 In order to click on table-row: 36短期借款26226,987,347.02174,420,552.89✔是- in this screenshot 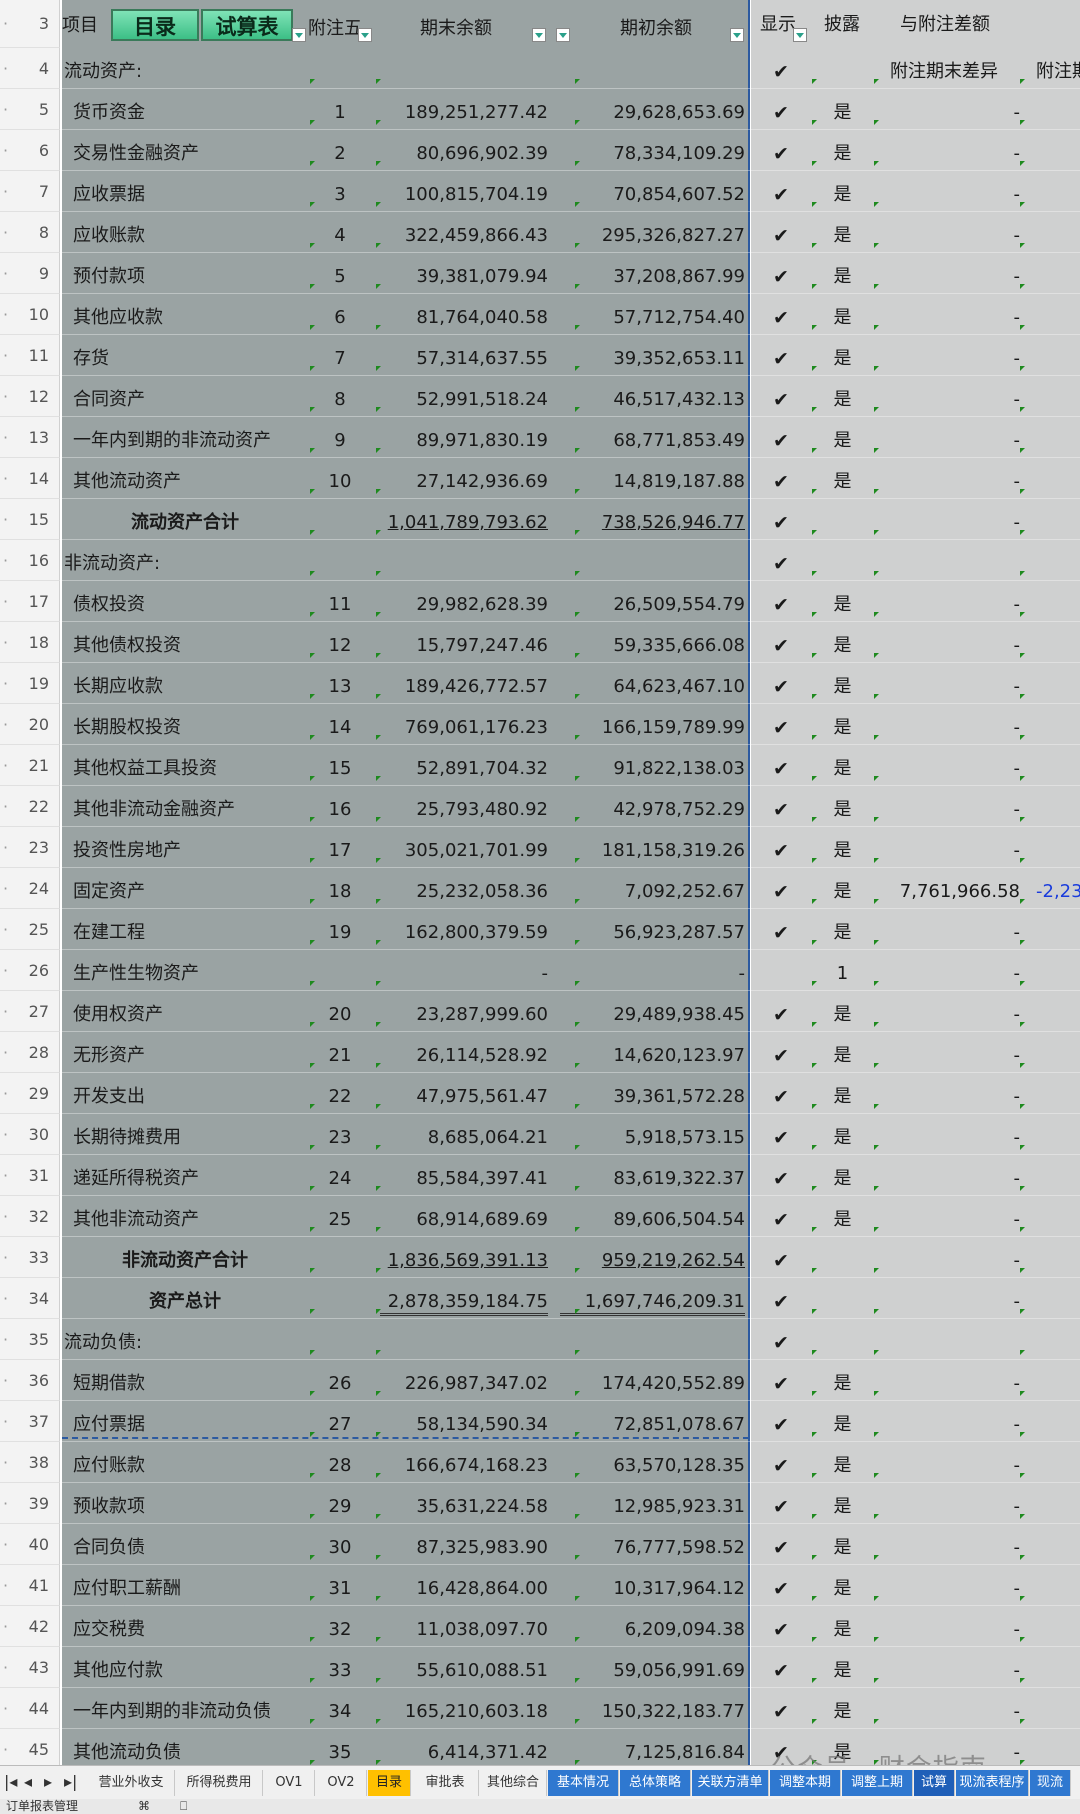, I will do `click(540, 1380)`.